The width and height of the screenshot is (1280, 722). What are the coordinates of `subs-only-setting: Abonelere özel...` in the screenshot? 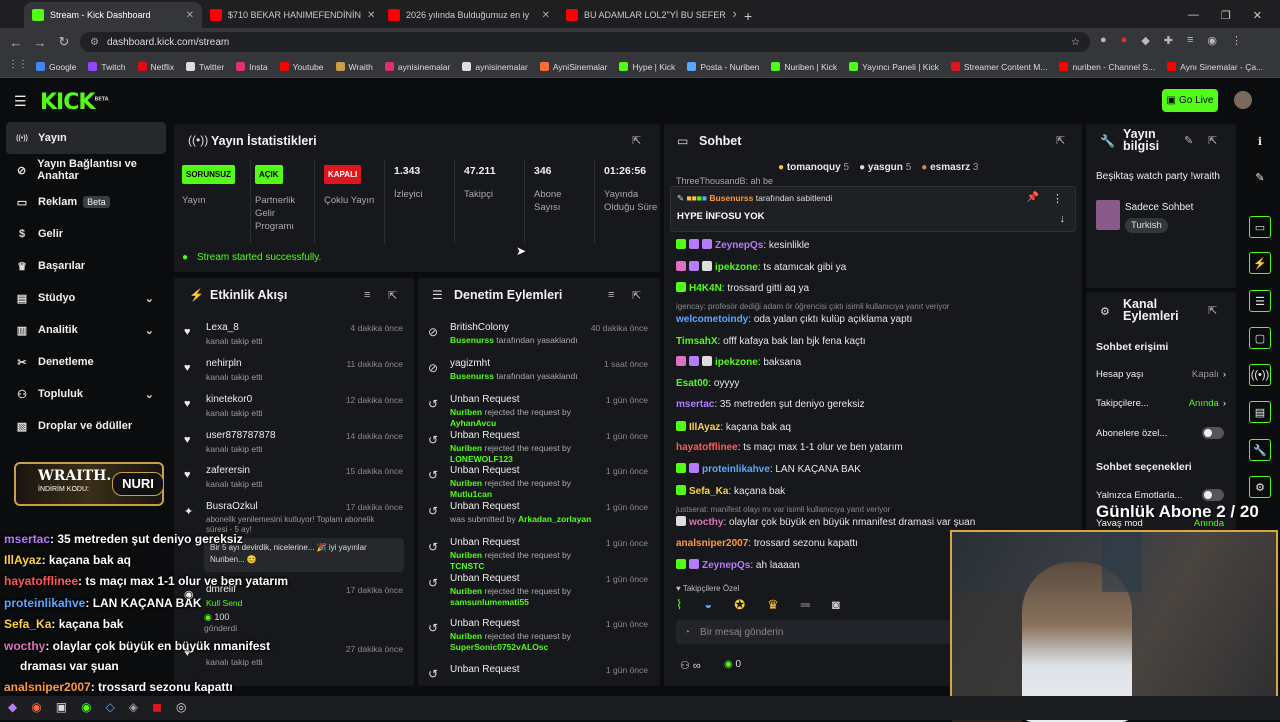 It's located at (1160, 433).